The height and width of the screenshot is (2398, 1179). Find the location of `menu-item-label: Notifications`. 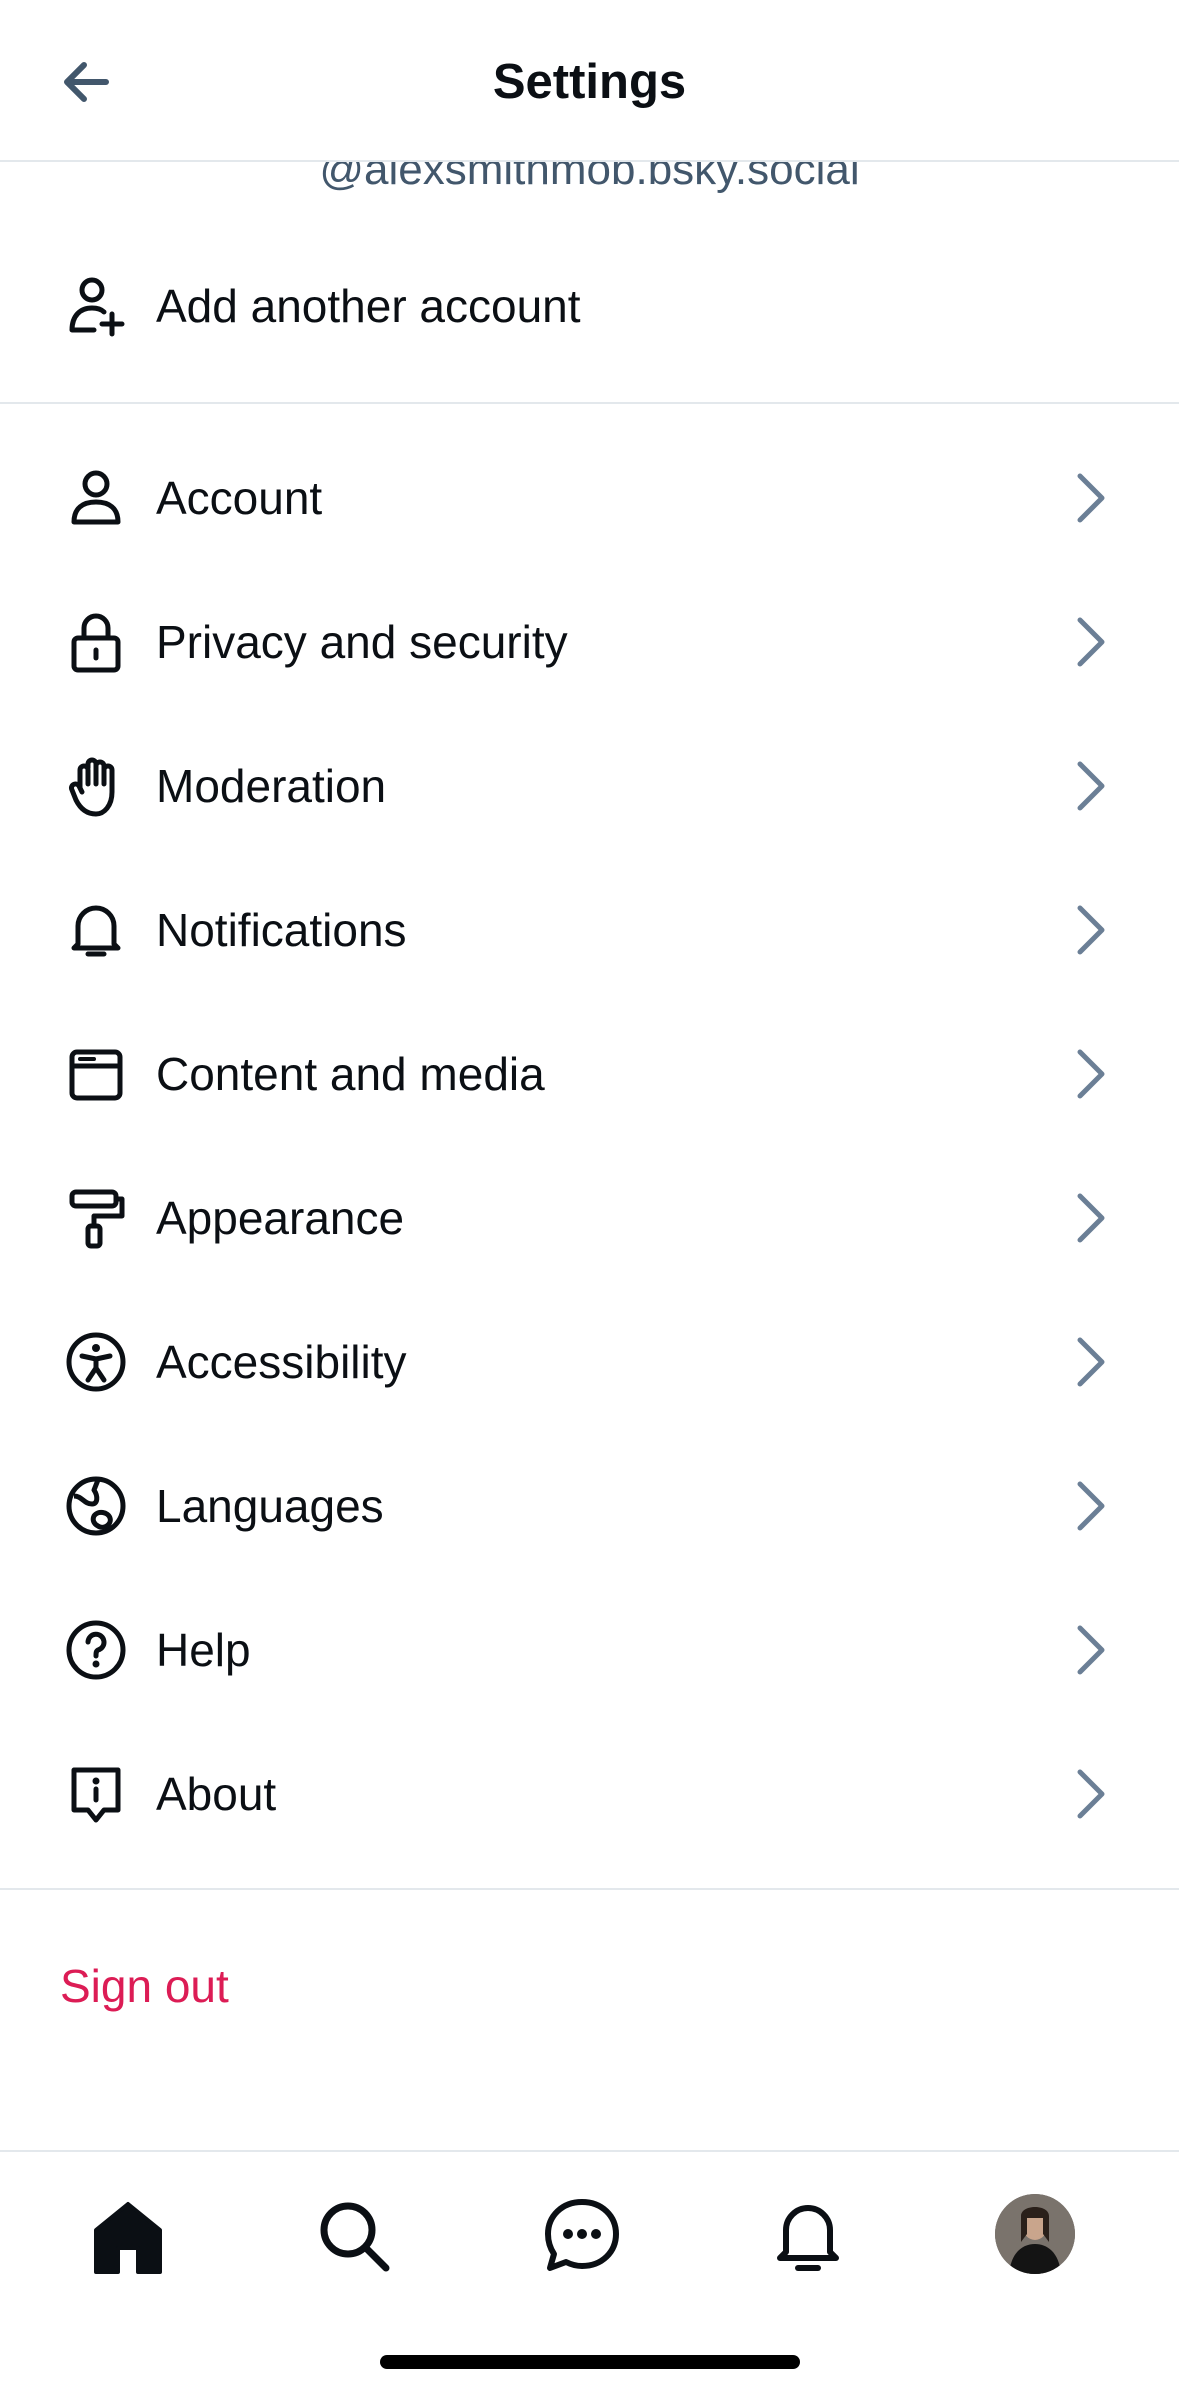

menu-item-label: Notifications is located at coordinates (281, 930).